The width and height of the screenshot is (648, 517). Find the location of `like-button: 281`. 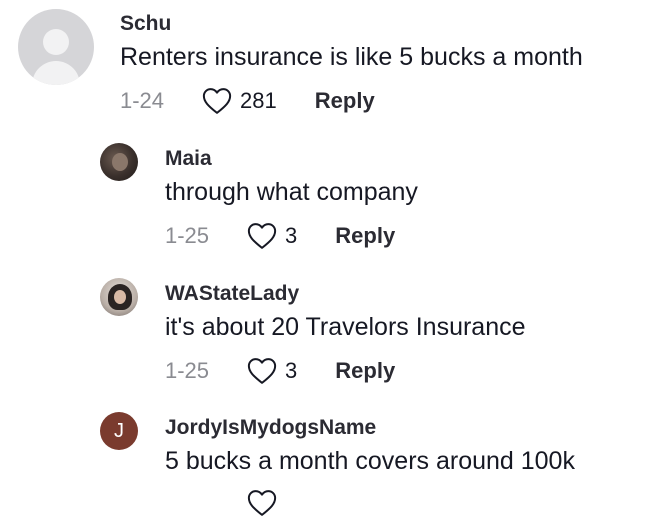

like-button: 281 is located at coordinates (239, 101).